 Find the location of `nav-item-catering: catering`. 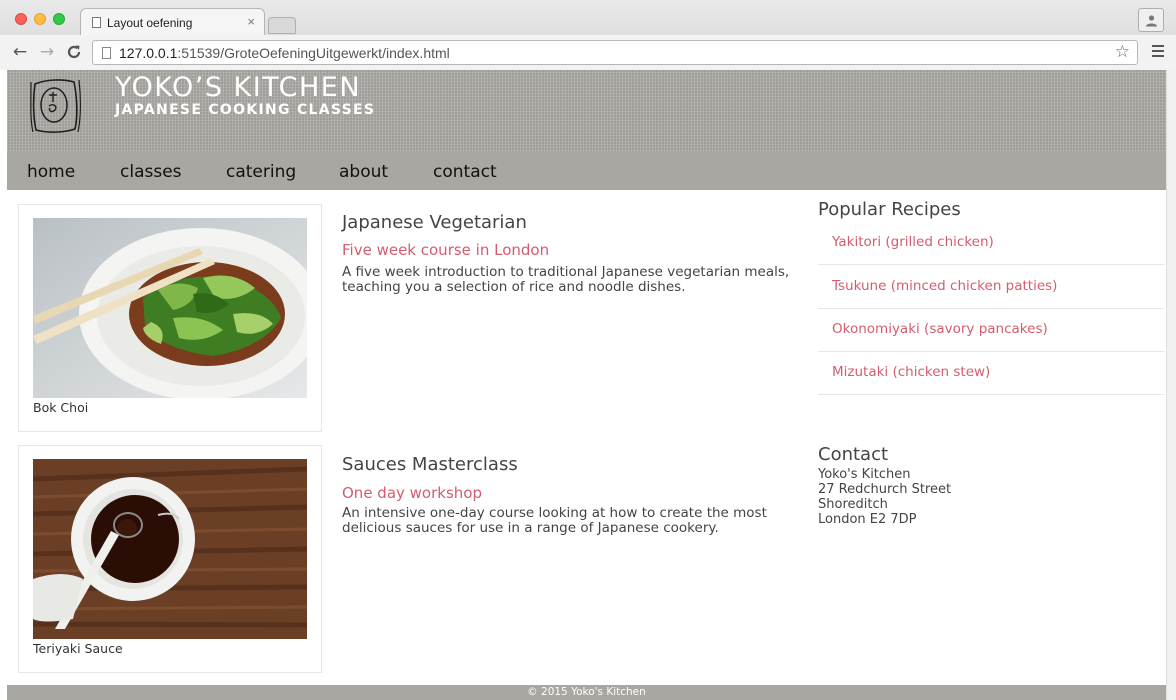

nav-item-catering: catering is located at coordinates (261, 172).